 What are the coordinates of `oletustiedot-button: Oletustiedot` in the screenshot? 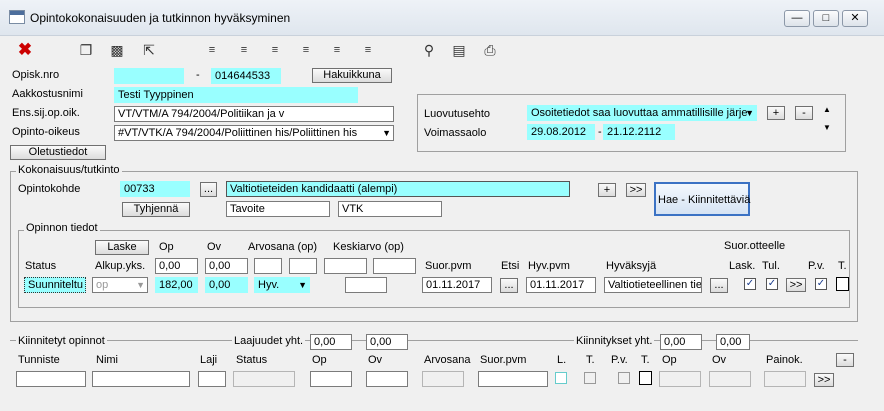 It's located at (58, 152).